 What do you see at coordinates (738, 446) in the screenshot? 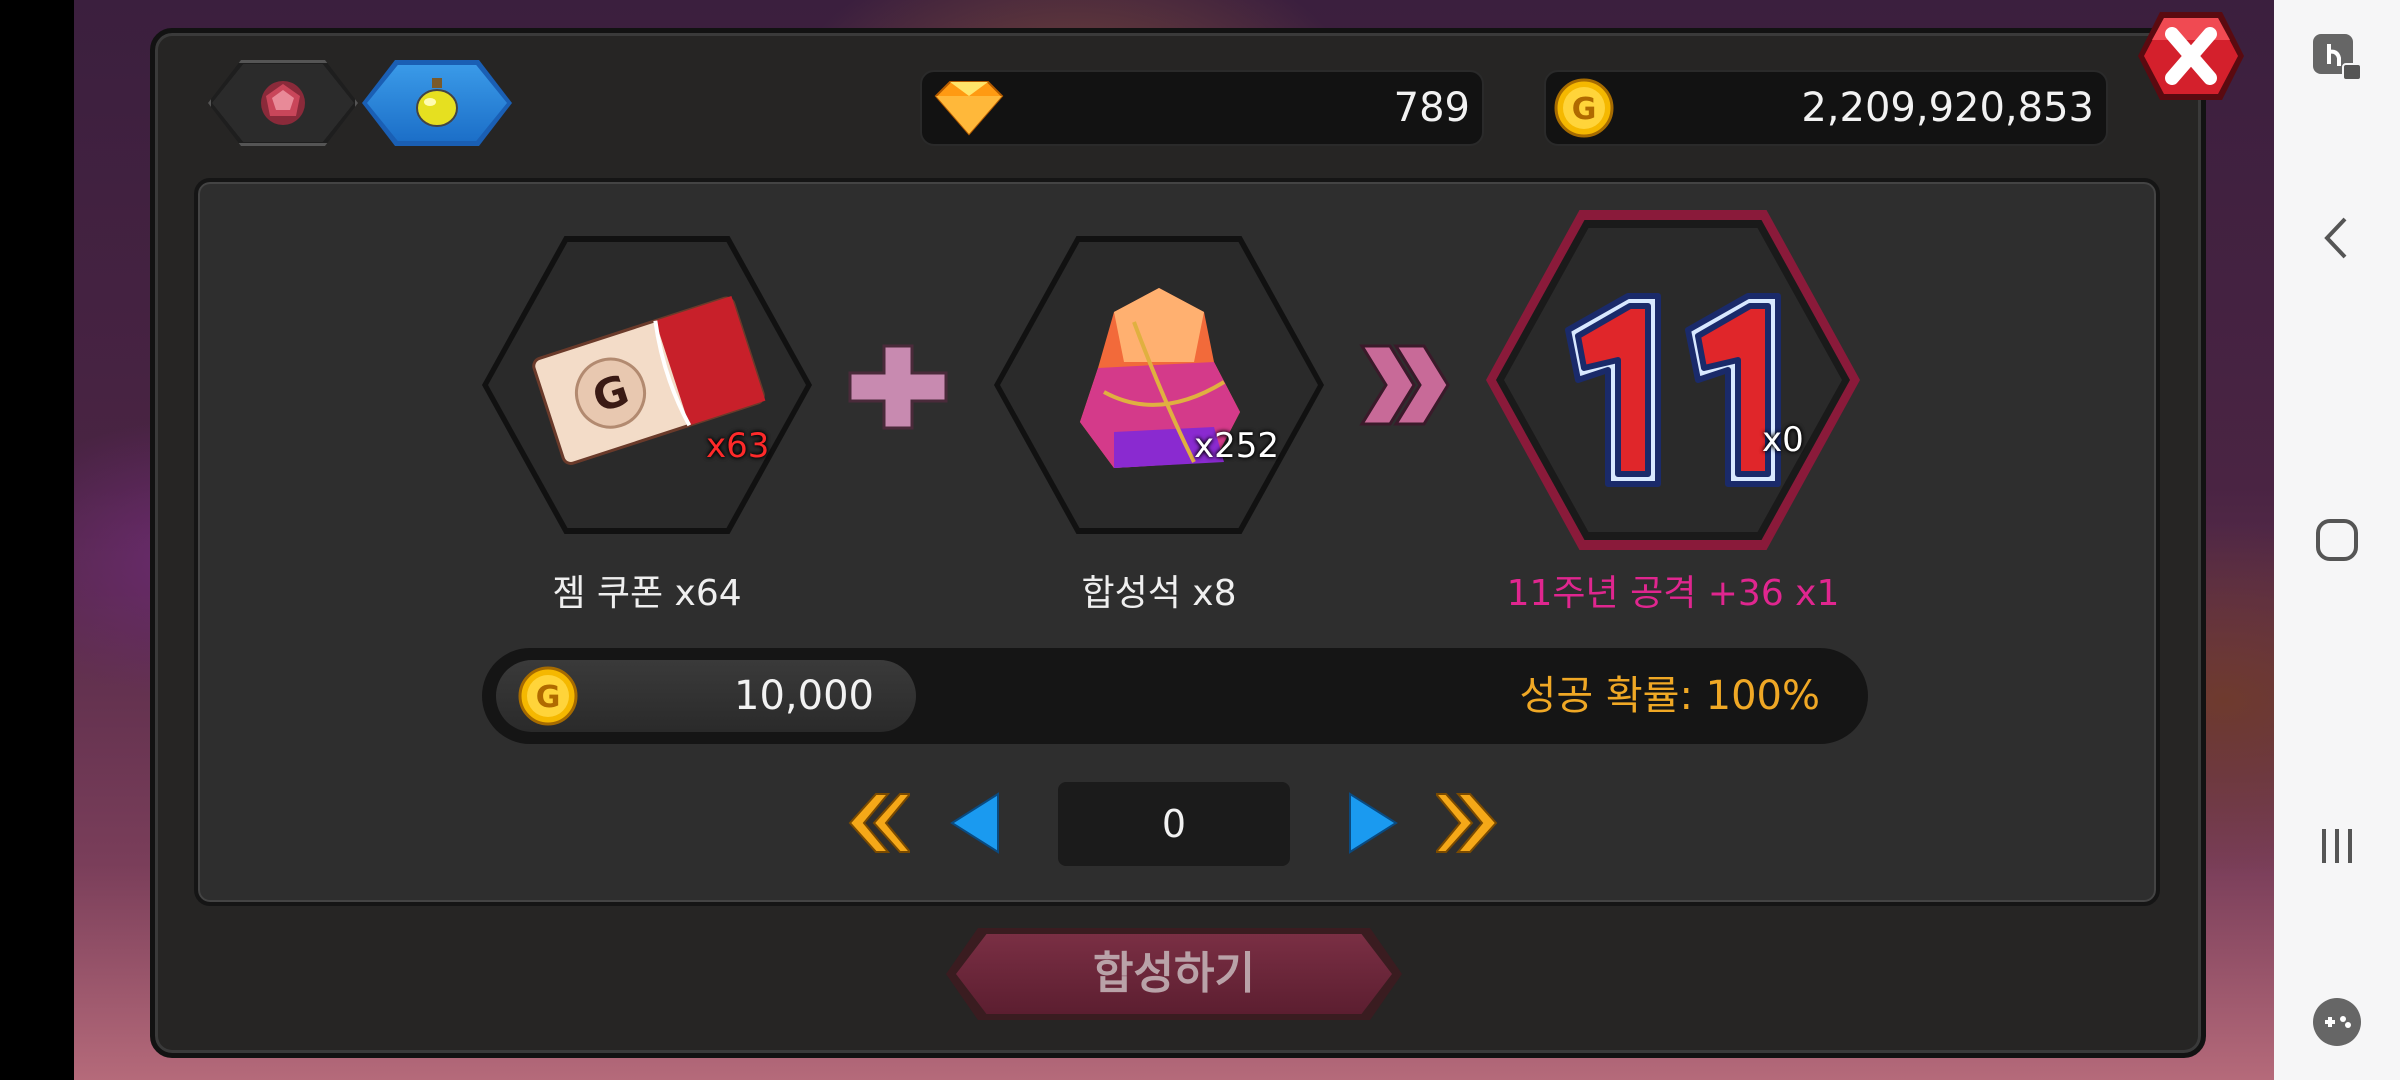
I see `coupon-owned-count: x63` at bounding box center [738, 446].